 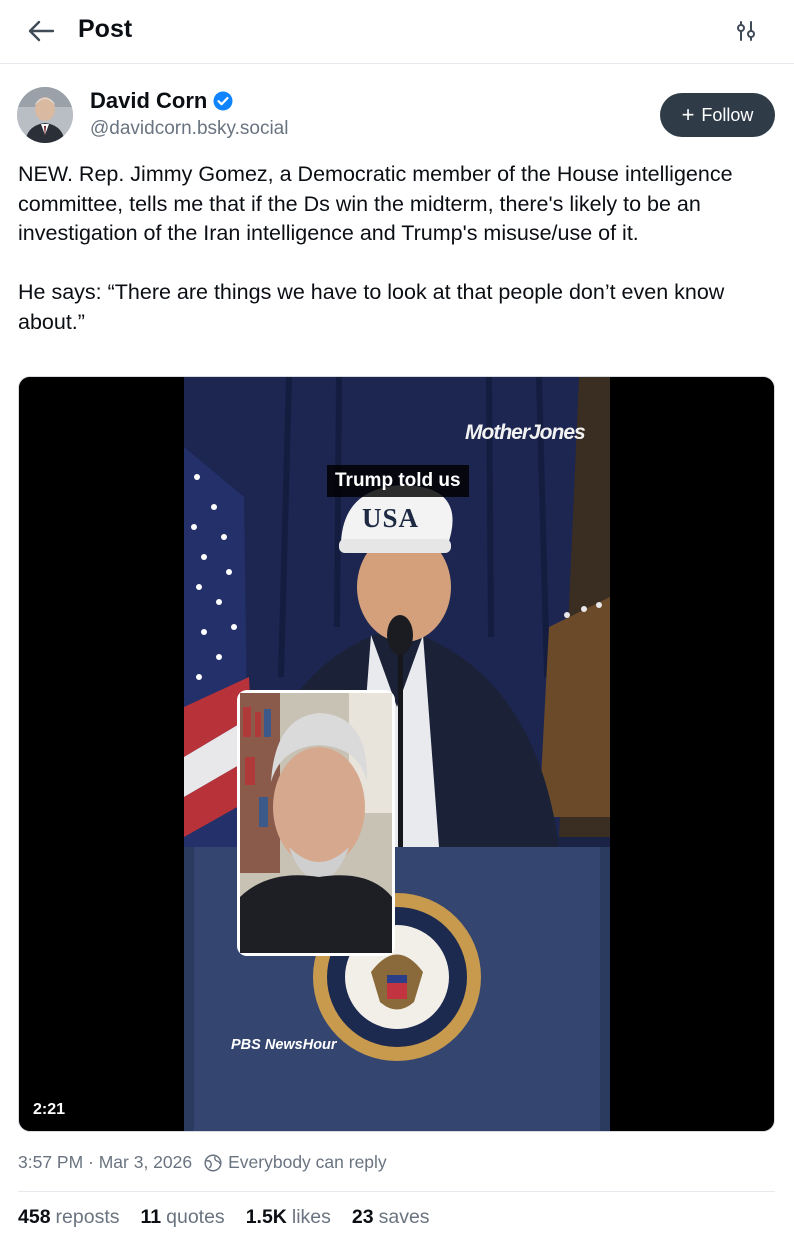 What do you see at coordinates (213, 1162) in the screenshot?
I see `globe-icon` at bounding box center [213, 1162].